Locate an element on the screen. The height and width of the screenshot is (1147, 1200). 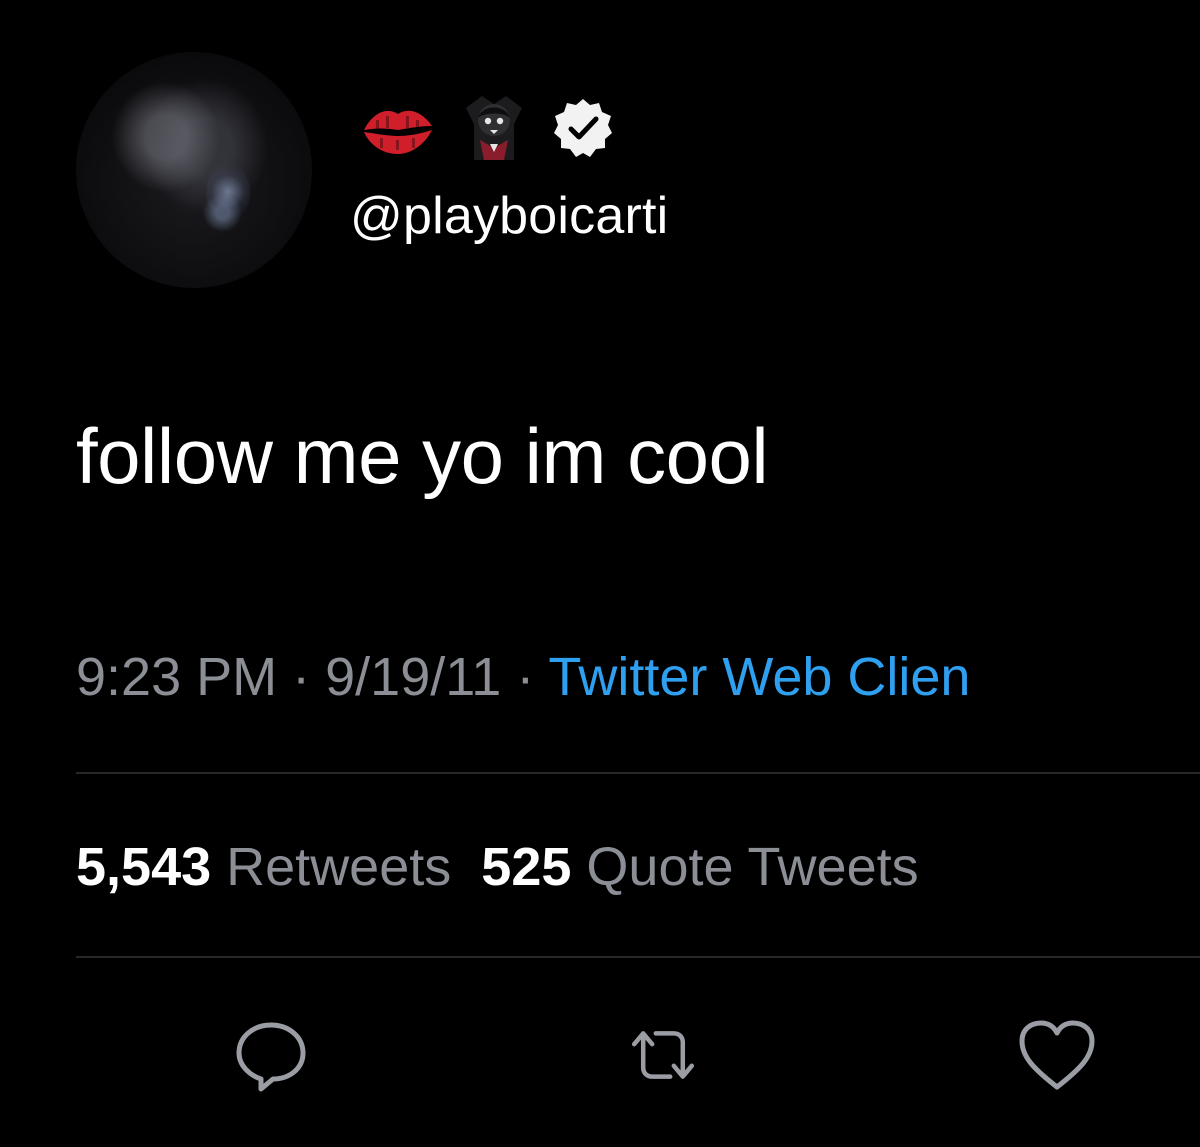
tweet-meta: 9:23 PM · 9/19/11 · Twitter Web Clien is located at coordinates (523, 677).